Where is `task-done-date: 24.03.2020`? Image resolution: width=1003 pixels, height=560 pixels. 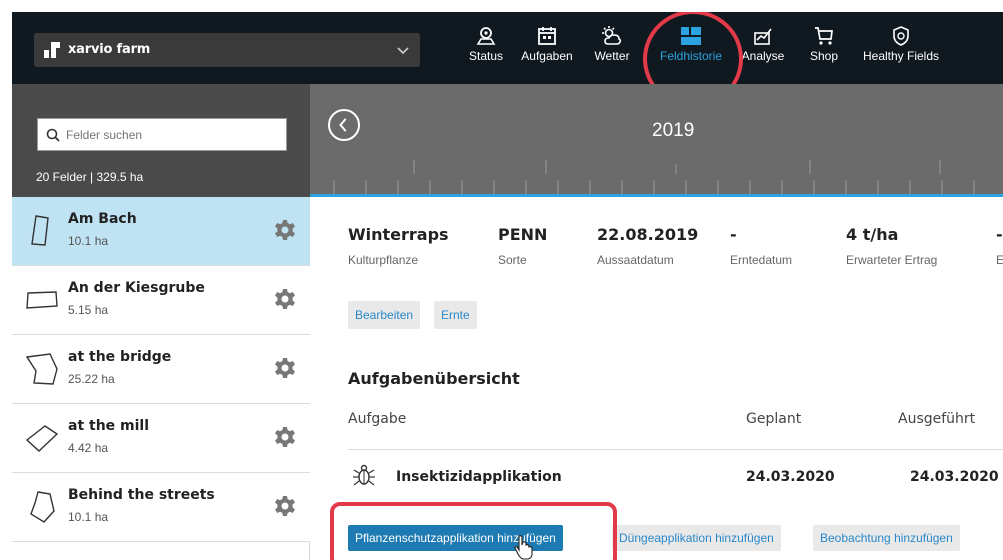
task-done-date: 24.03.2020 is located at coordinates (954, 477).